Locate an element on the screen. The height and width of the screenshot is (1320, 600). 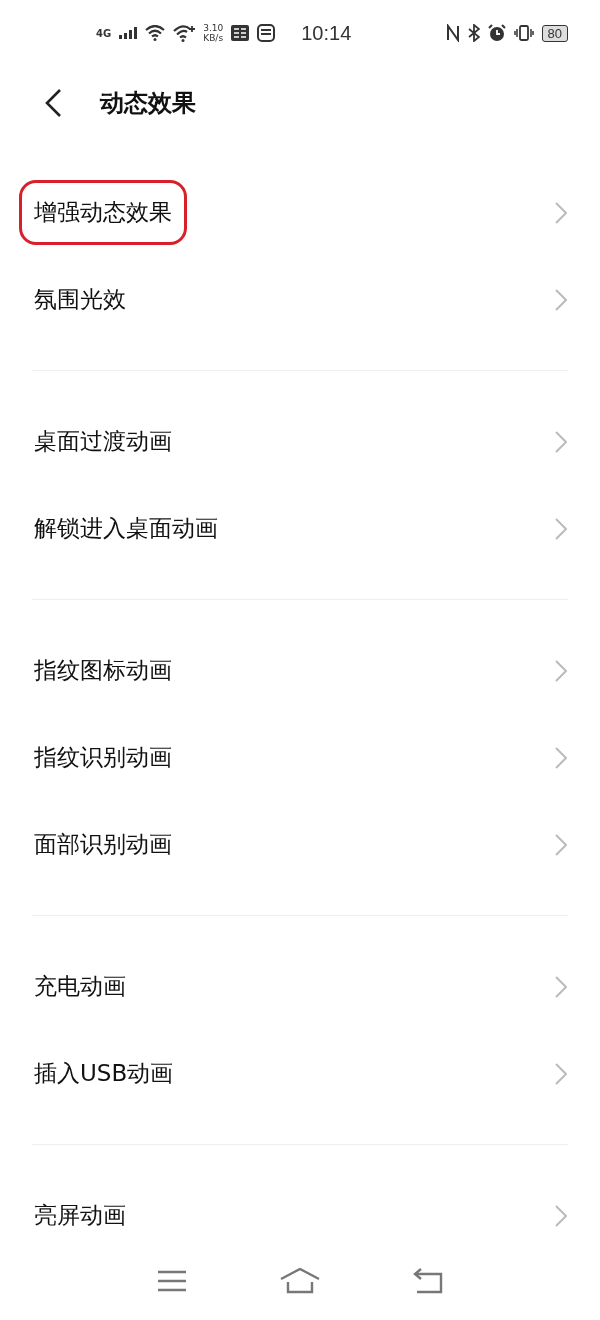
settings-item: 指纹图标动画 is located at coordinates (300, 670).